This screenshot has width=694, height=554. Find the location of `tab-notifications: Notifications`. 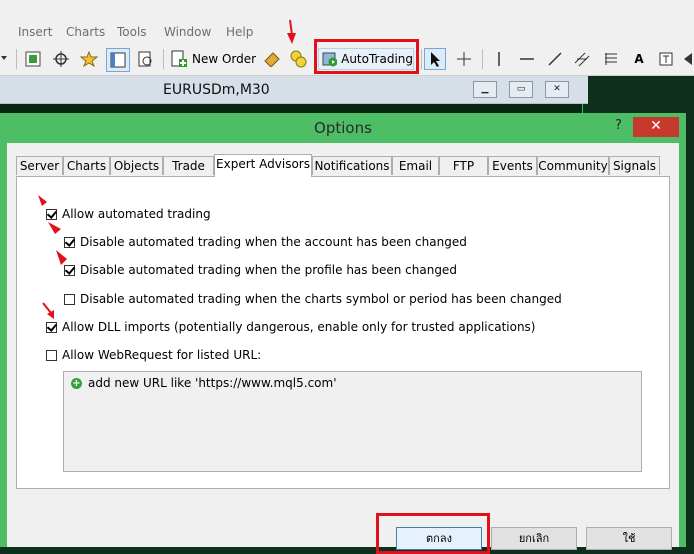

tab-notifications: Notifications is located at coordinates (352, 165).